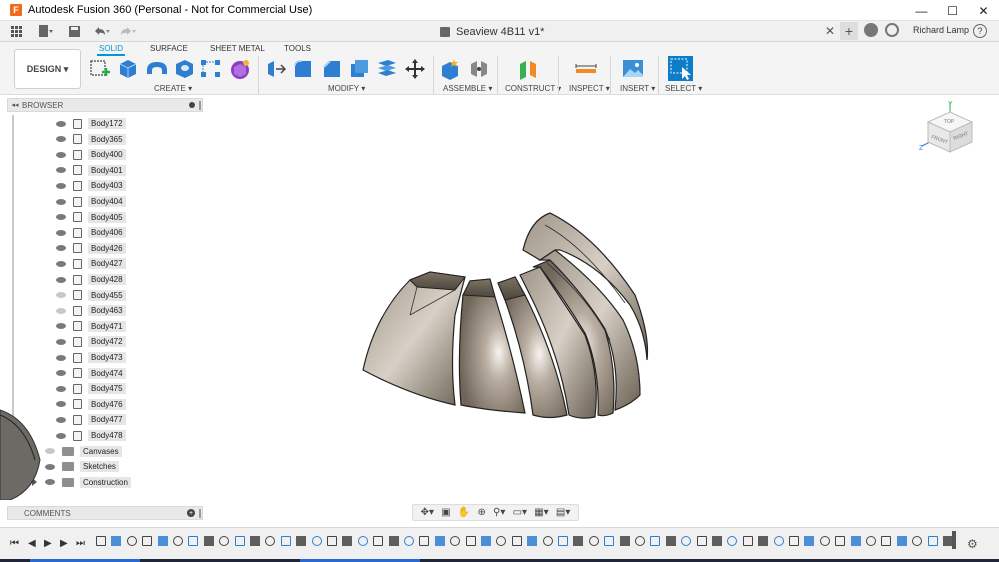  What do you see at coordinates (492, 31) in the screenshot?
I see `document-tab: Seaview 4B11 v1*` at bounding box center [492, 31].